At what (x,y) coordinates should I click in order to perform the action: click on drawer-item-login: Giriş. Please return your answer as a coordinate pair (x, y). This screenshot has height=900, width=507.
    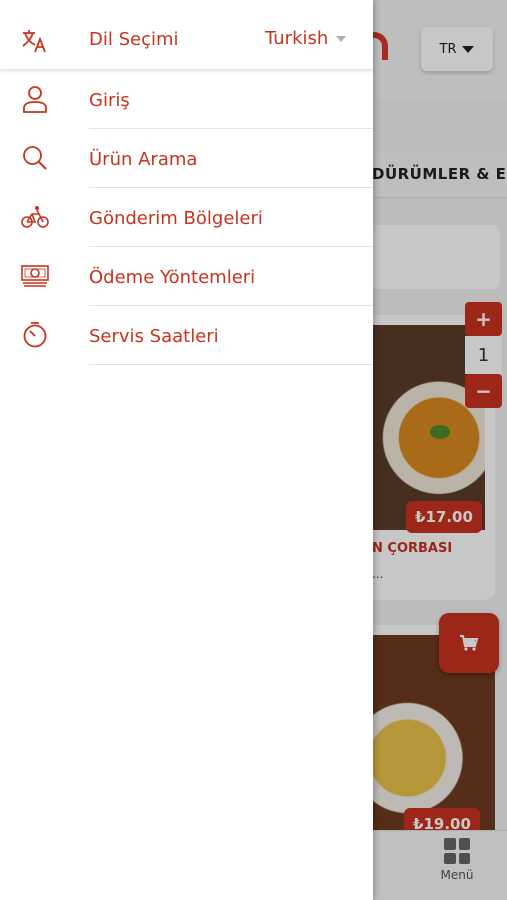
    Looking at the image, I should click on (186, 99).